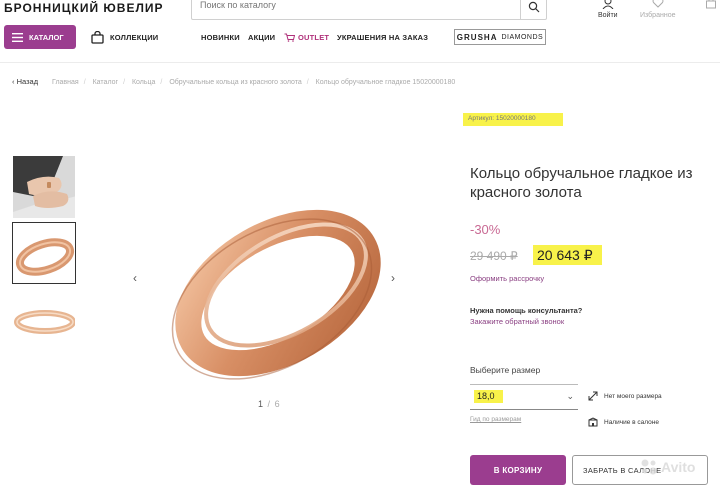  What do you see at coordinates (382, 37) in the screenshot?
I see `nav-custom-jewelry: УКРАШЕНИЯ НА ЗАКАЗ` at bounding box center [382, 37].